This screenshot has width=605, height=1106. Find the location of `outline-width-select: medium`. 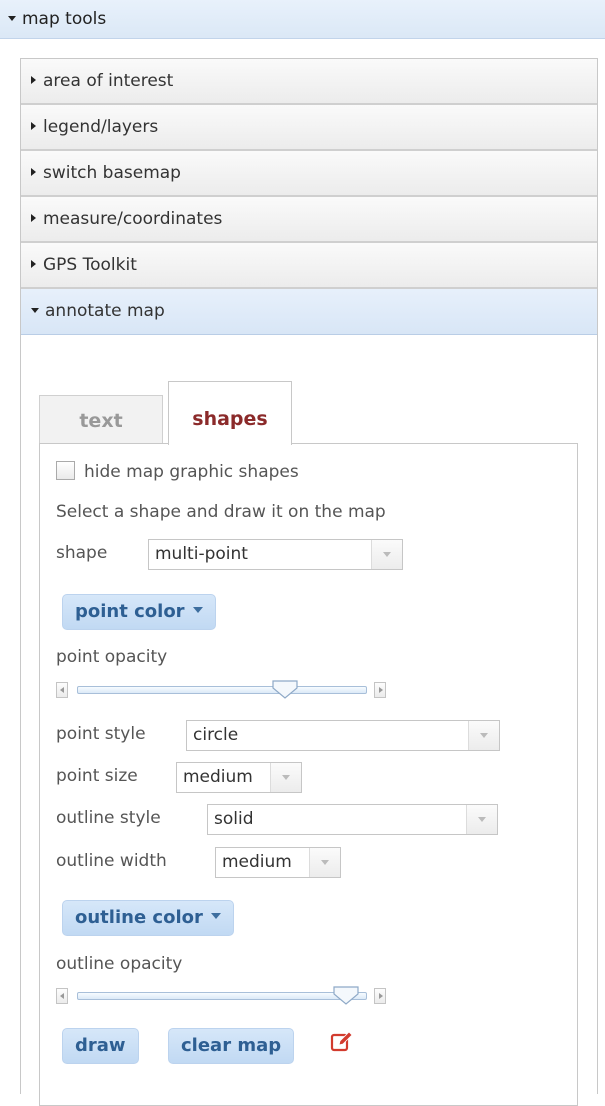

outline-width-select: medium is located at coordinates (278, 862).